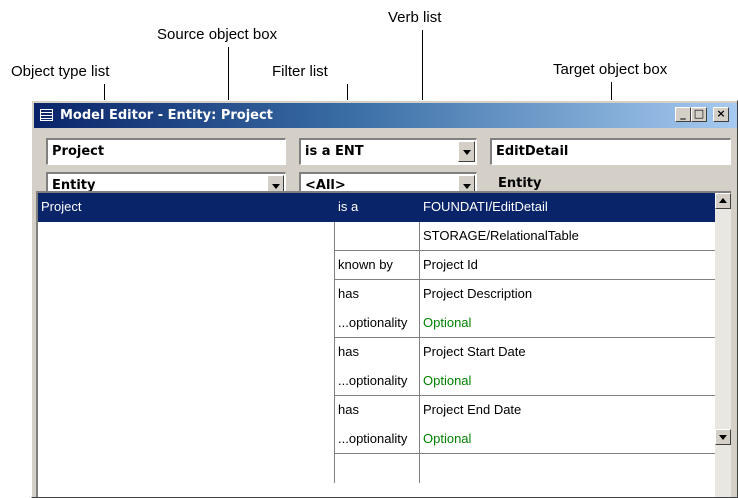  I want to click on minimize-button: _, so click(683, 114).